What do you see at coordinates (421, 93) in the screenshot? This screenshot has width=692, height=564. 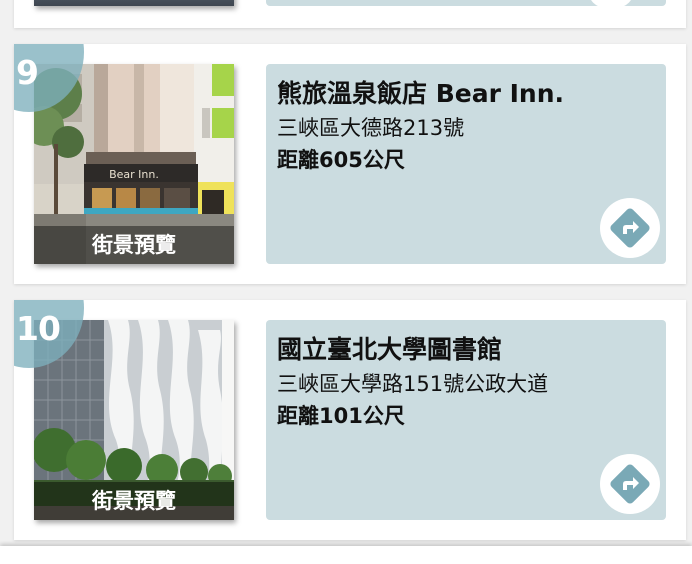 I see `place-name: 熊旅溫泉飯店 Bear Inn.` at bounding box center [421, 93].